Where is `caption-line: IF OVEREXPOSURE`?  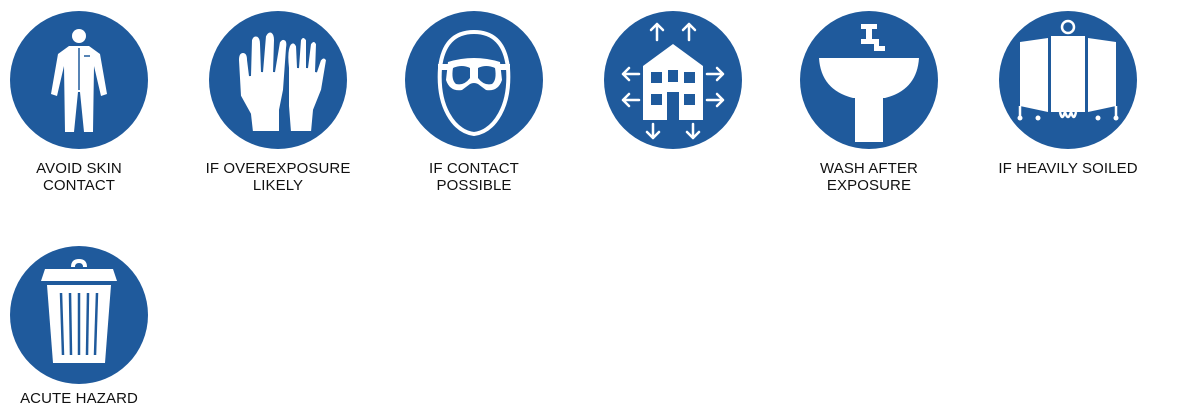 caption-line: IF OVEREXPOSURE is located at coordinates (278, 168).